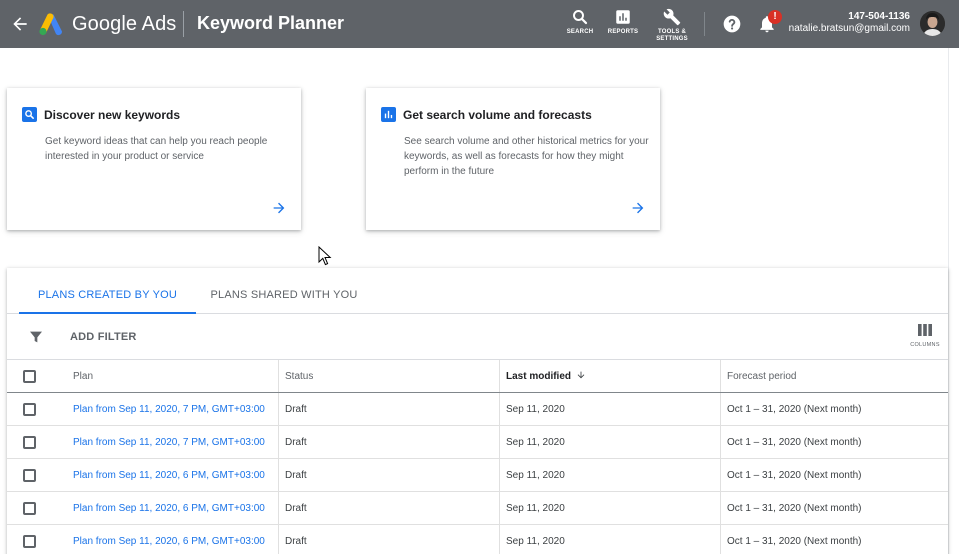 The image size is (959, 554). Describe the element at coordinates (849, 28) in the screenshot. I see `account-email: natalie.bratsun@gmail.com` at that location.